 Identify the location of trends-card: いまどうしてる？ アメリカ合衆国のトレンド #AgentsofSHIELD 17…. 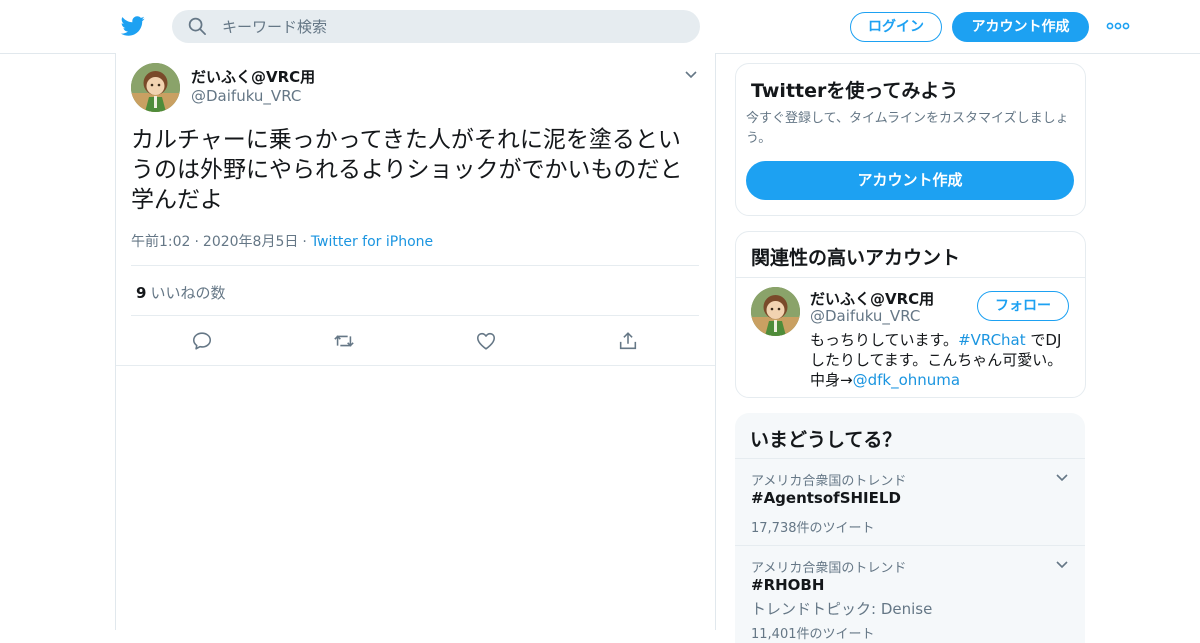
(910, 528).